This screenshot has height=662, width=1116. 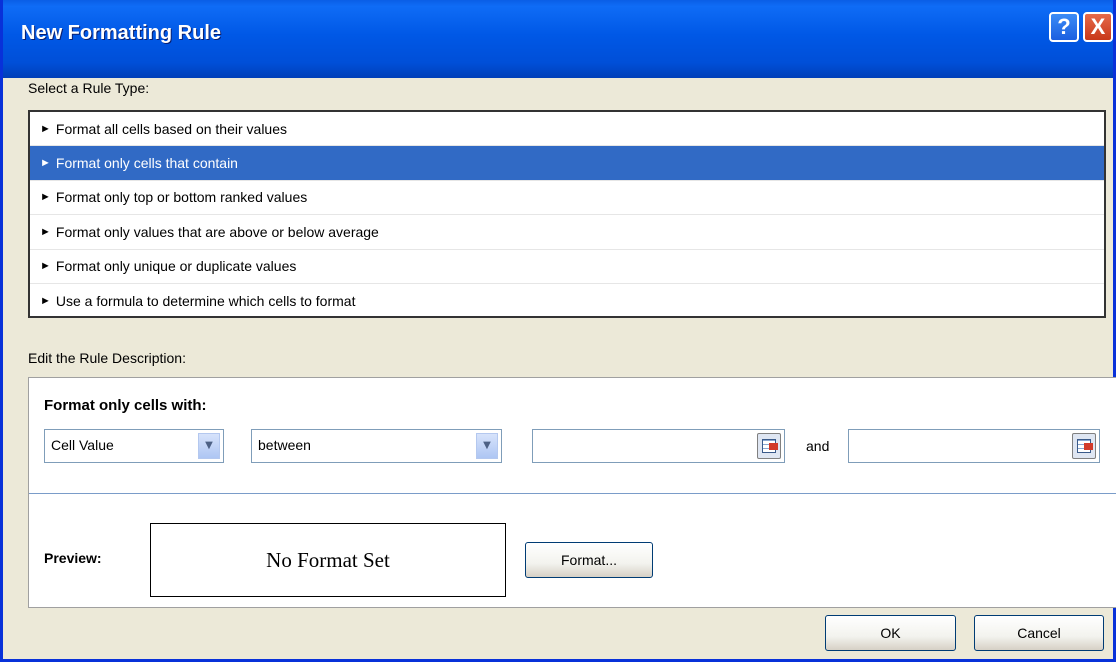 I want to click on cancel-button: Cancel, so click(x=1039, y=633).